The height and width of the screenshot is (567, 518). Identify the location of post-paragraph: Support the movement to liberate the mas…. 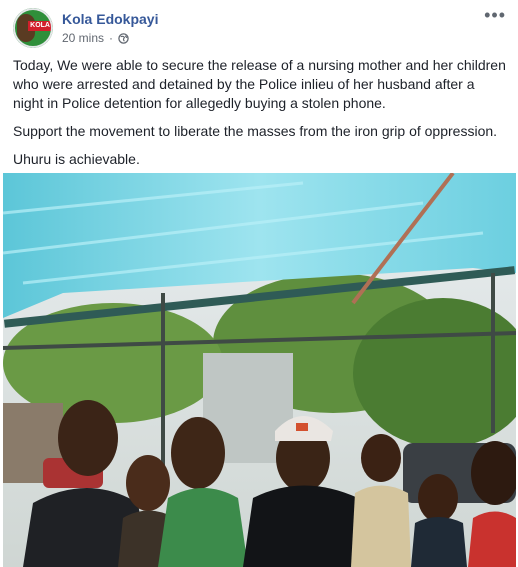
(255, 131).